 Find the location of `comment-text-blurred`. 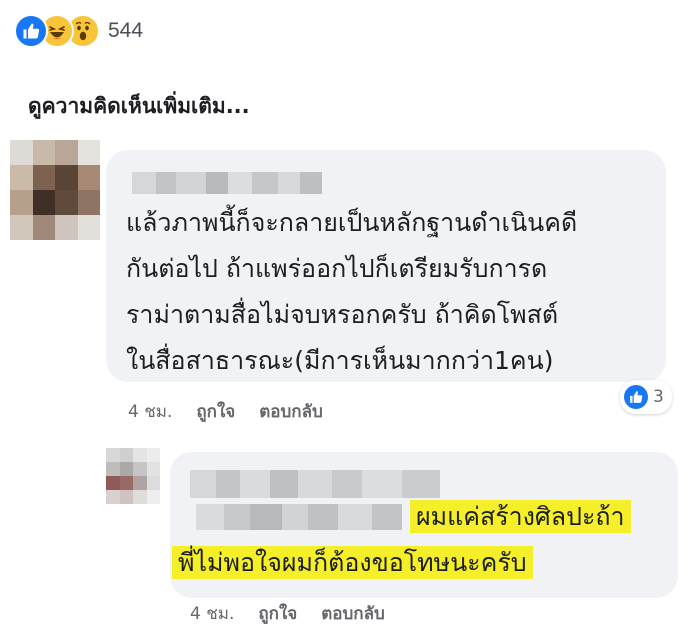

comment-text-blurred is located at coordinates (299, 517).